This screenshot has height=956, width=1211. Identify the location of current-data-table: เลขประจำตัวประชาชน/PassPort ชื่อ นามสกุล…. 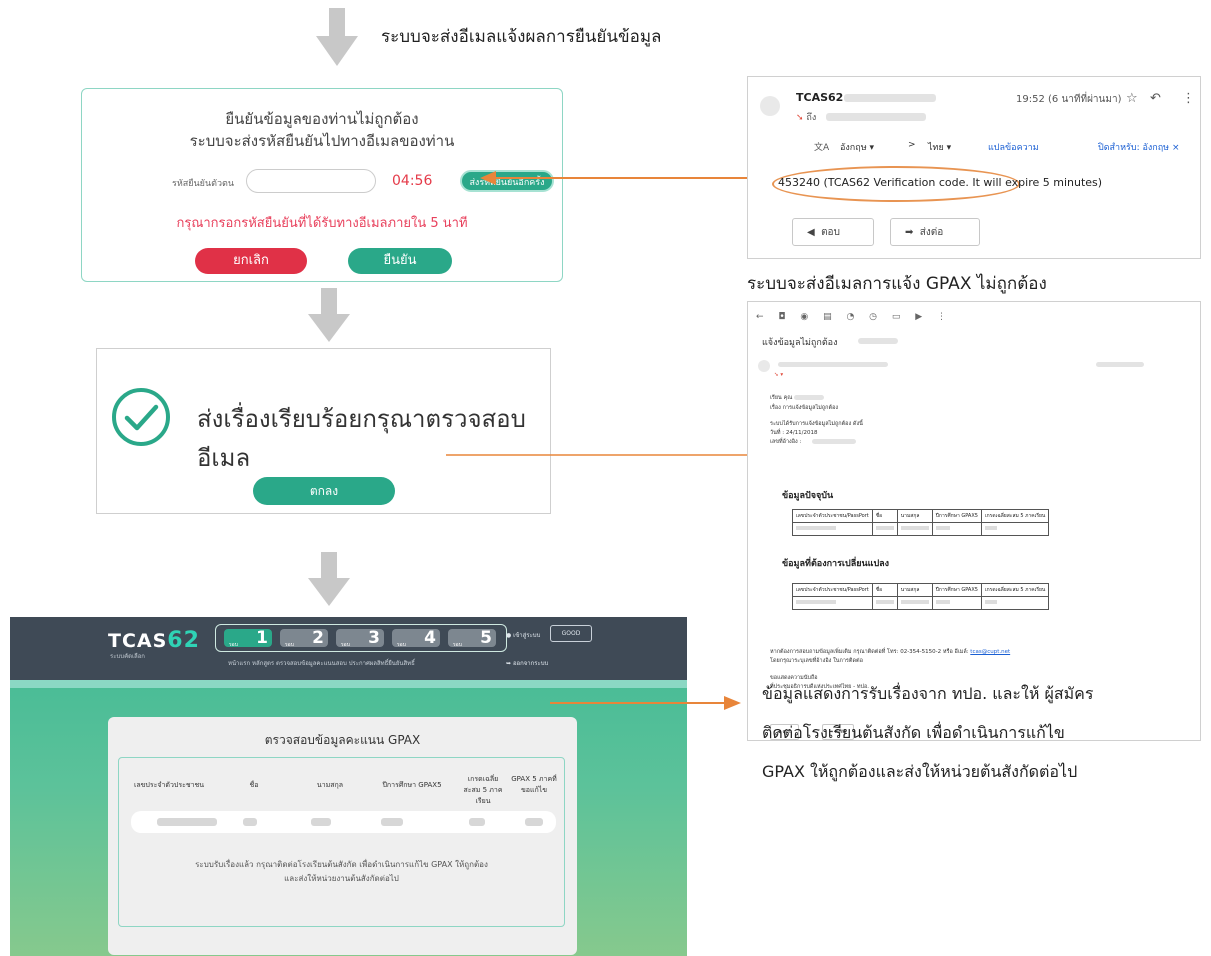
(921, 522).